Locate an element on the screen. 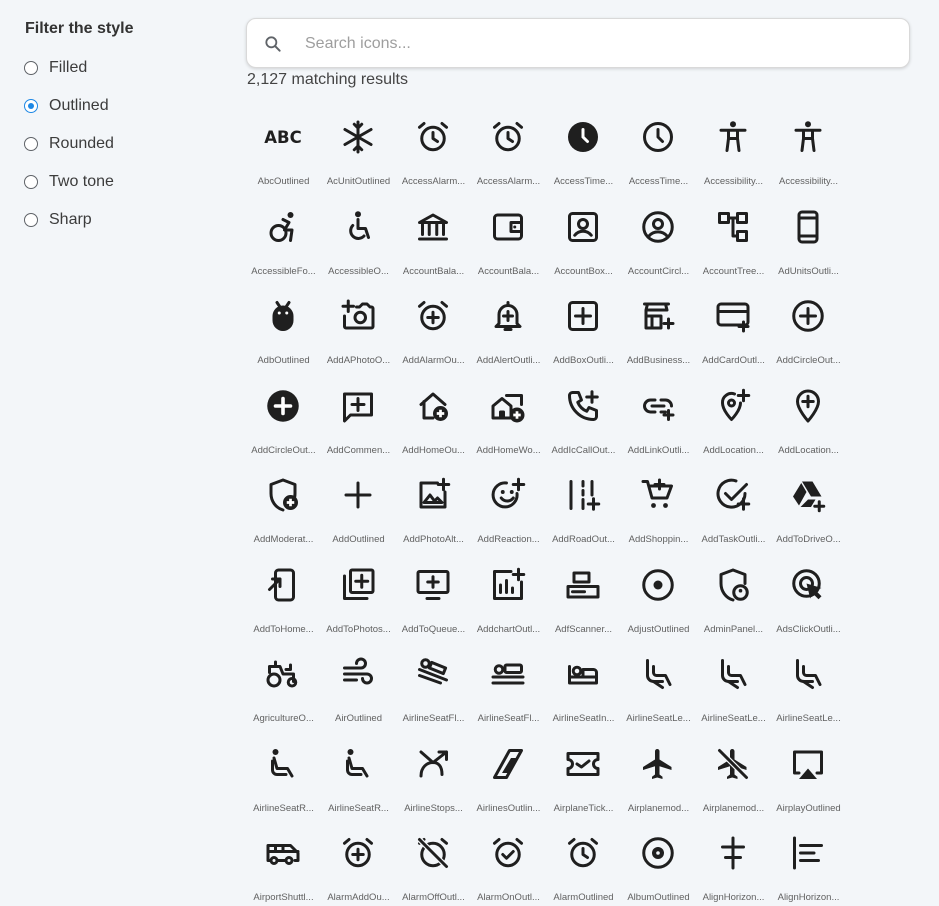 Image resolution: width=939 pixels, height=906 pixels. icon-tile: AirOutlined is located at coordinates (358, 682).